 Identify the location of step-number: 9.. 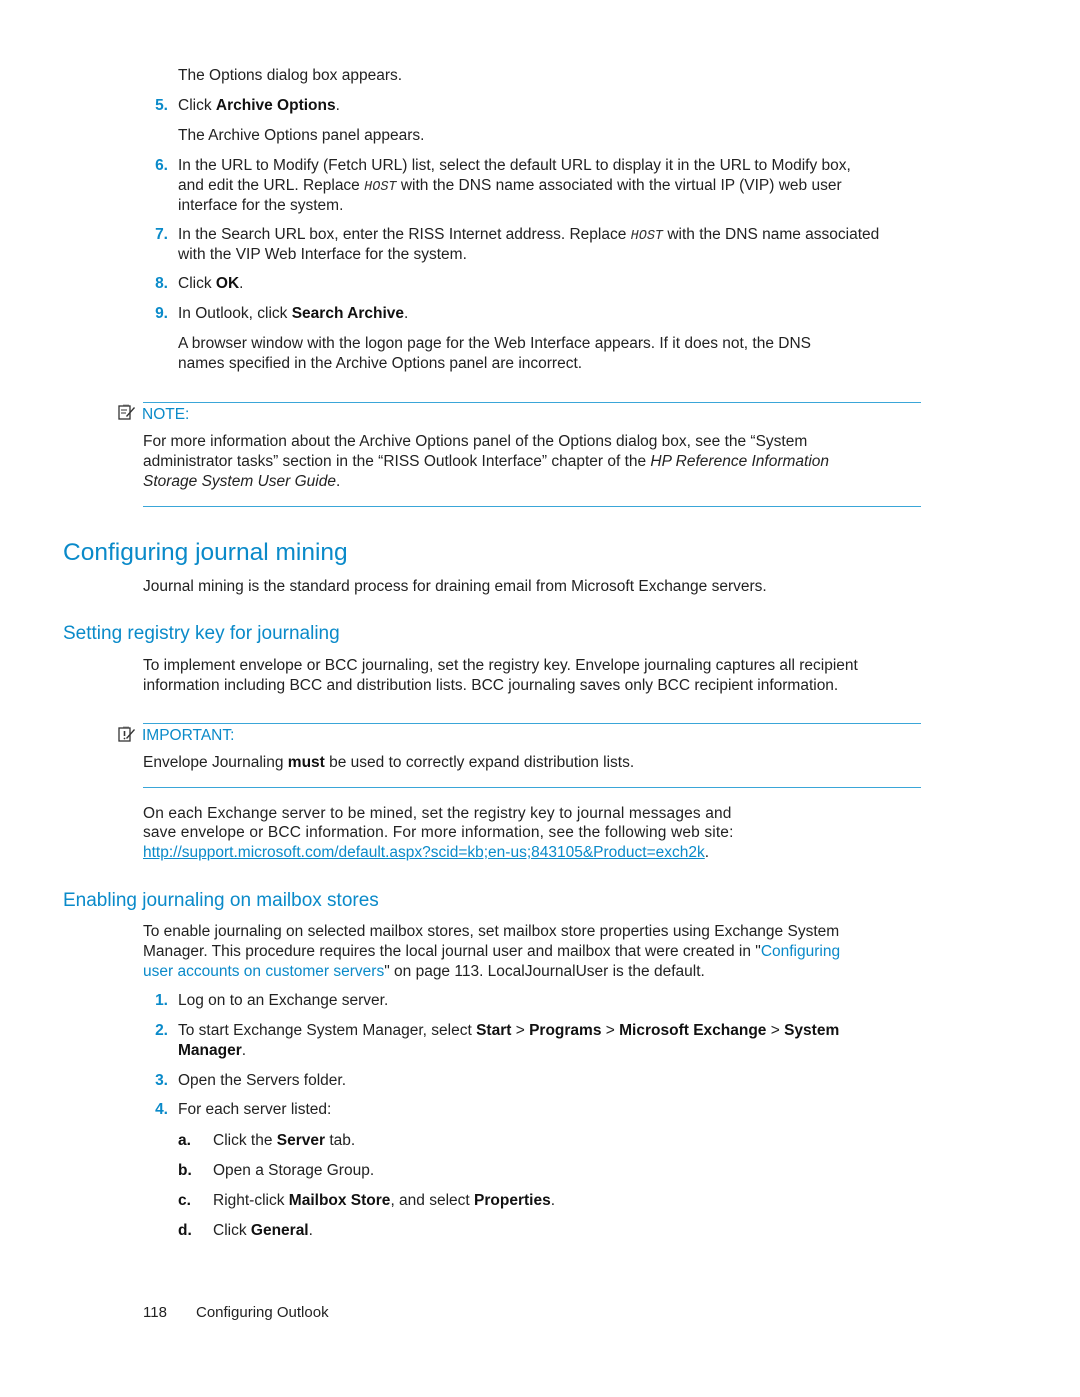
(161, 313).